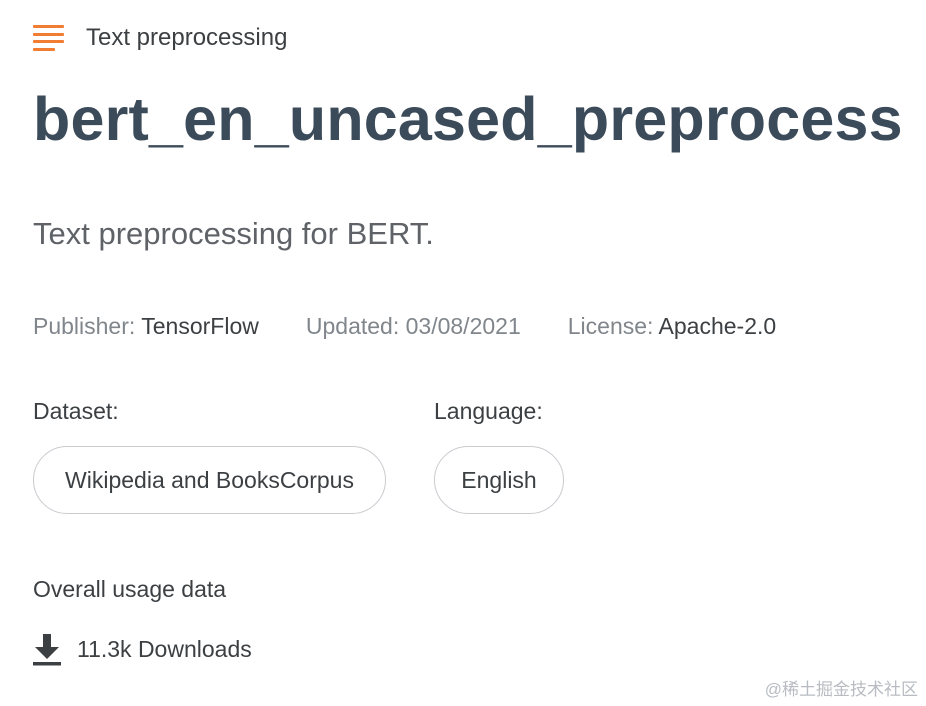 The height and width of the screenshot is (706, 926). I want to click on updated-info: Updated: 03/08/2021, so click(413, 326).